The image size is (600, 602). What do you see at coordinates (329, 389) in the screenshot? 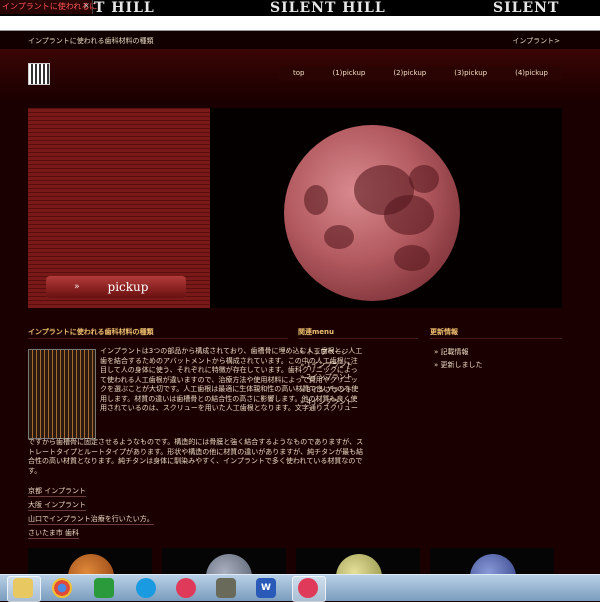
I see `menu-item-label: 3インプラント` at bounding box center [329, 389].